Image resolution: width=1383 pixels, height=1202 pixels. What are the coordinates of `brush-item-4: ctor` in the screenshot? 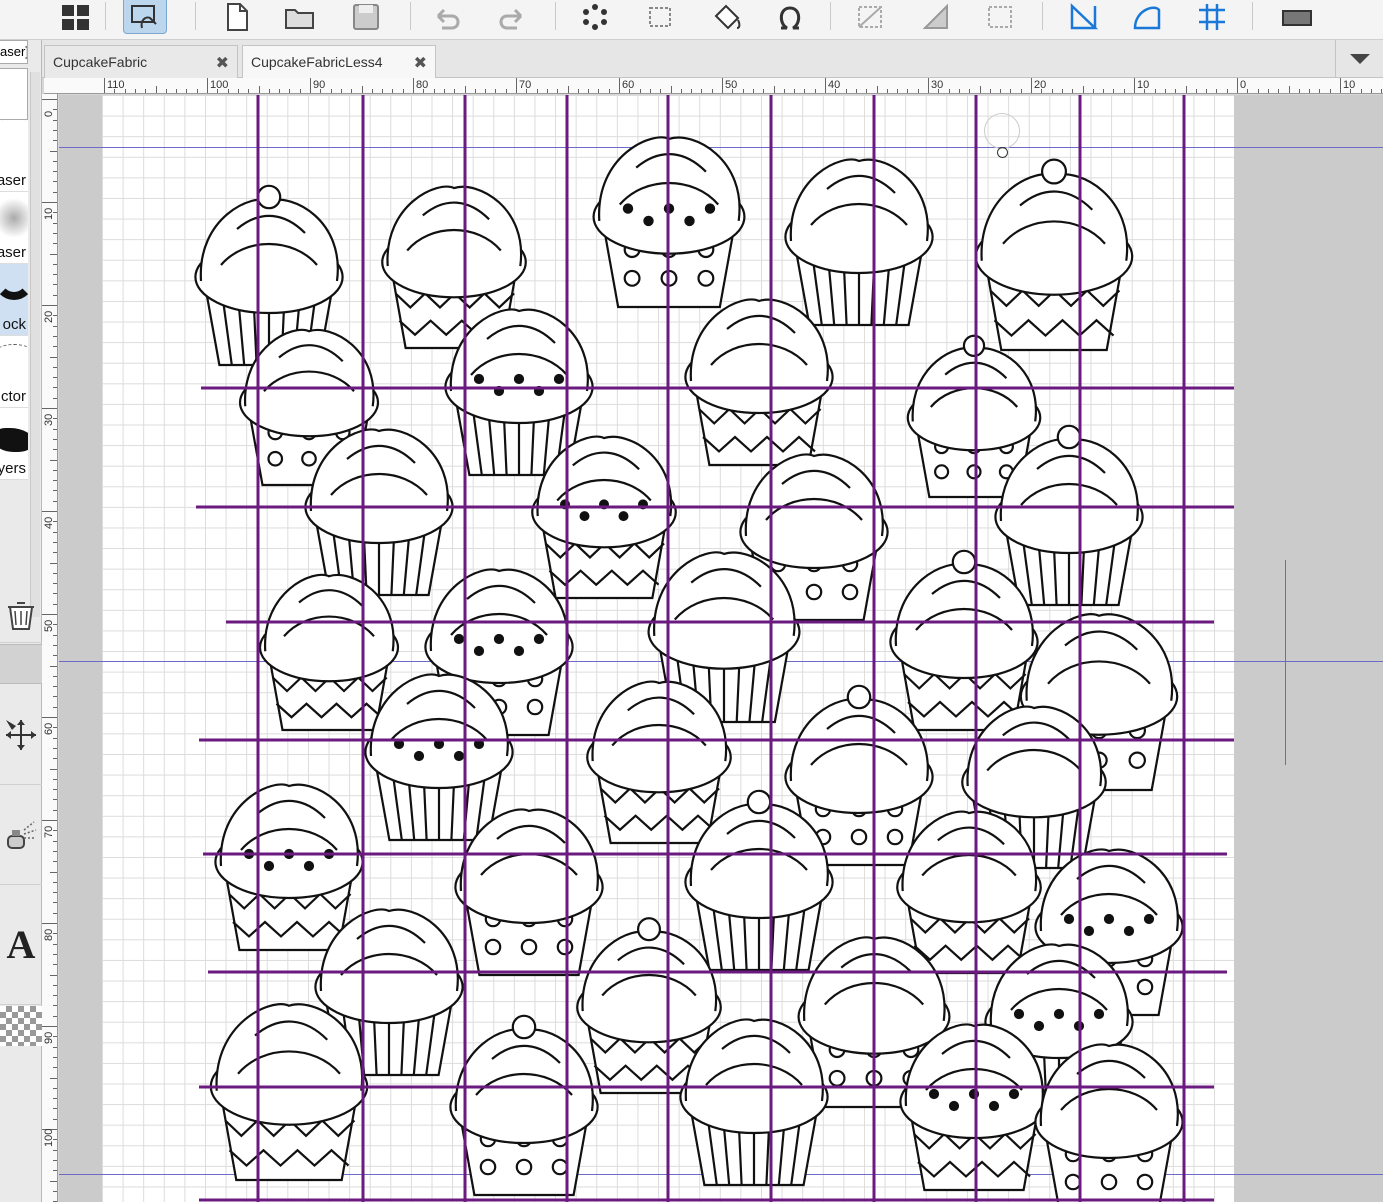 It's located at (14, 372).